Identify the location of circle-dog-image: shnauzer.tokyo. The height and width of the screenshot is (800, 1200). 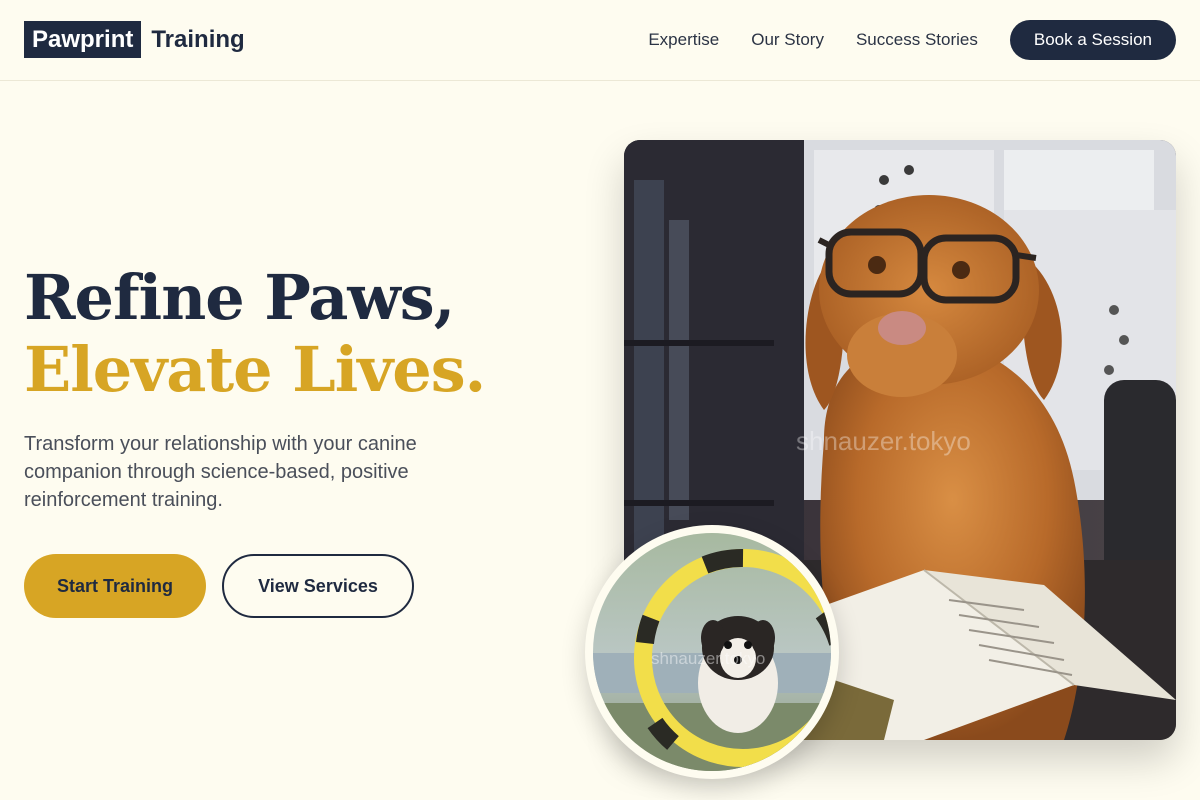
(712, 652).